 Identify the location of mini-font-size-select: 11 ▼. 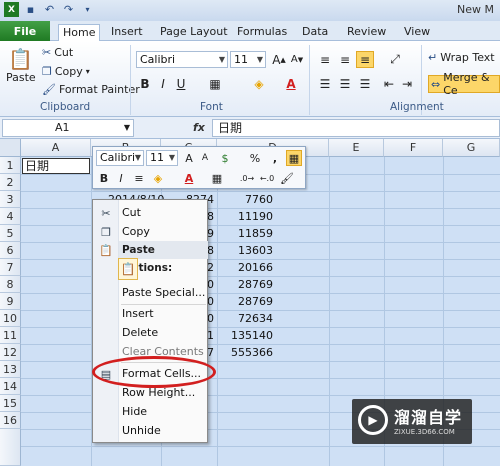
(162, 158).